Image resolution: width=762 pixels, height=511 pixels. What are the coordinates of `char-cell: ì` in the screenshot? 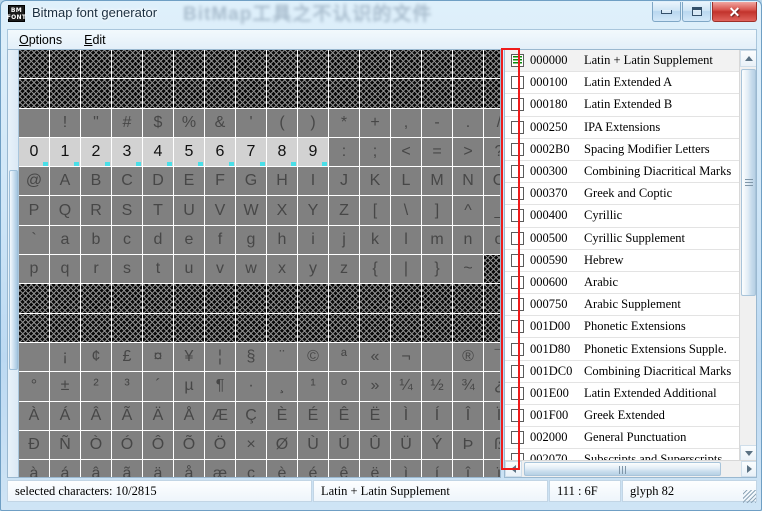 It's located at (406, 468).